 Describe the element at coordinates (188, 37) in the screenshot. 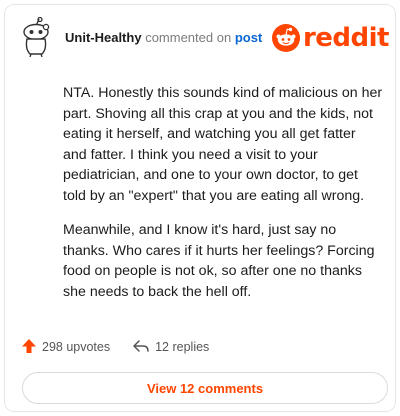

I see `action-text: commented on` at that location.